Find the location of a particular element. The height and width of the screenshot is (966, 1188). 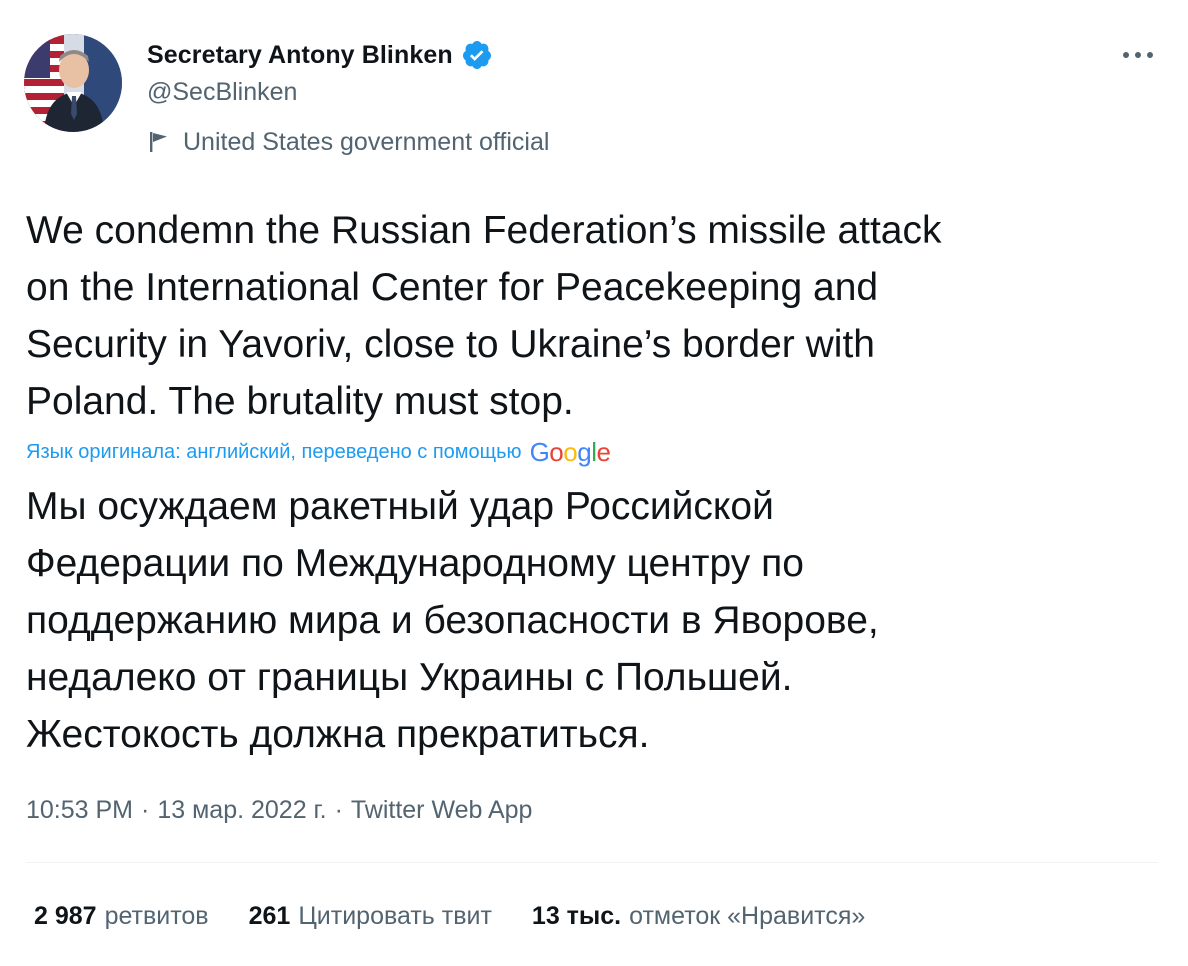

google-logo: Google is located at coordinates (570, 451).